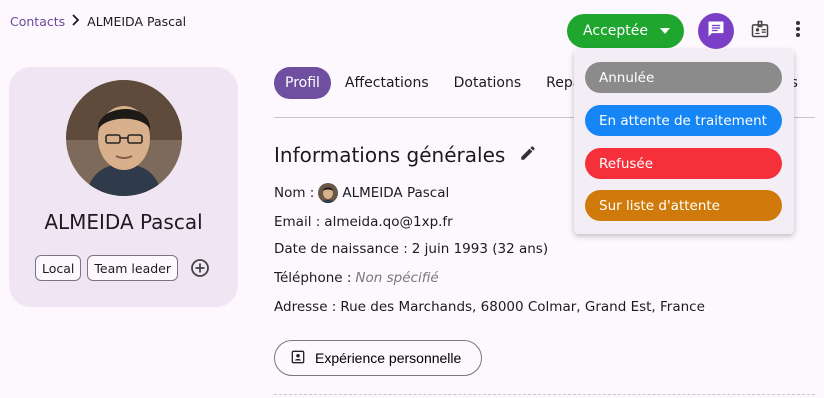  I want to click on more-options-button, so click(798, 31).